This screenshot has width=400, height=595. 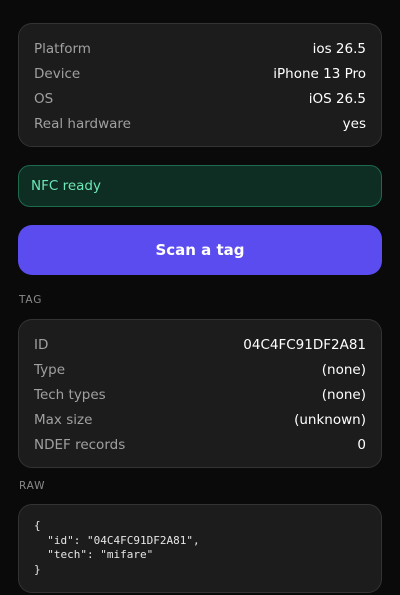 What do you see at coordinates (63, 419) in the screenshot?
I see `tag-max-size-label: Max size` at bounding box center [63, 419].